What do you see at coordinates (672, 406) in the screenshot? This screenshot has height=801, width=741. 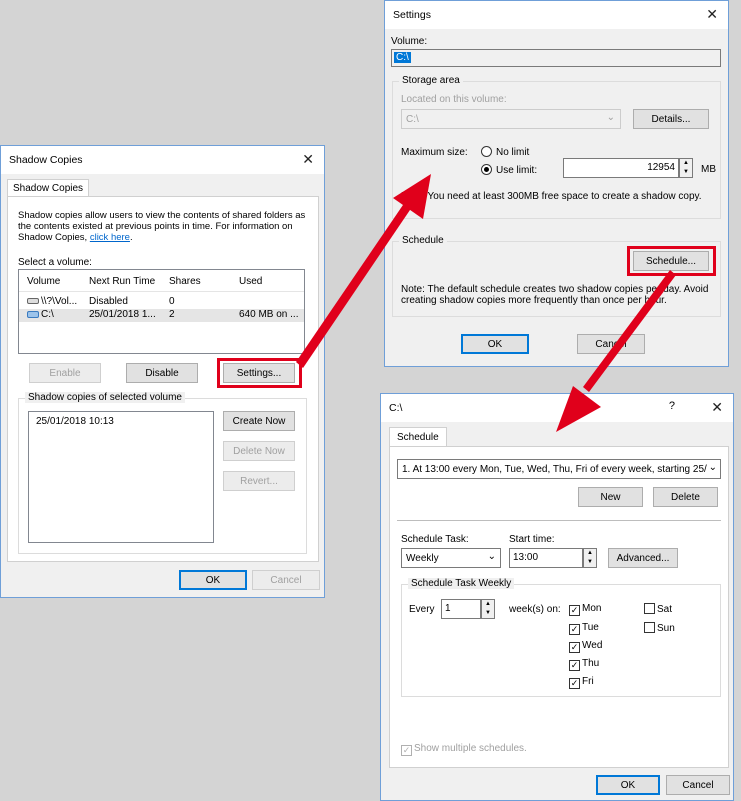 I see `help-icon: ?` at bounding box center [672, 406].